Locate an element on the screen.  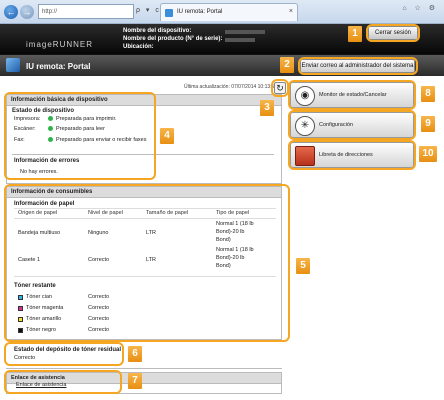
close-tab-icon: × is located at coordinates (291, 11).